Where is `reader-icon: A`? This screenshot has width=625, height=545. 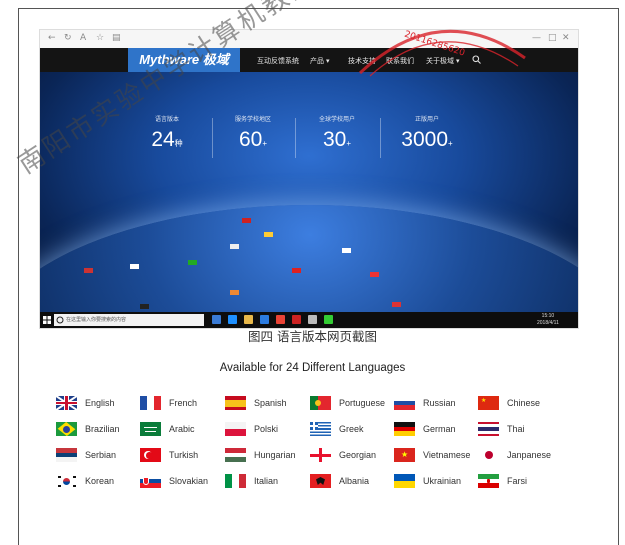
reader-icon: A is located at coordinates (83, 38).